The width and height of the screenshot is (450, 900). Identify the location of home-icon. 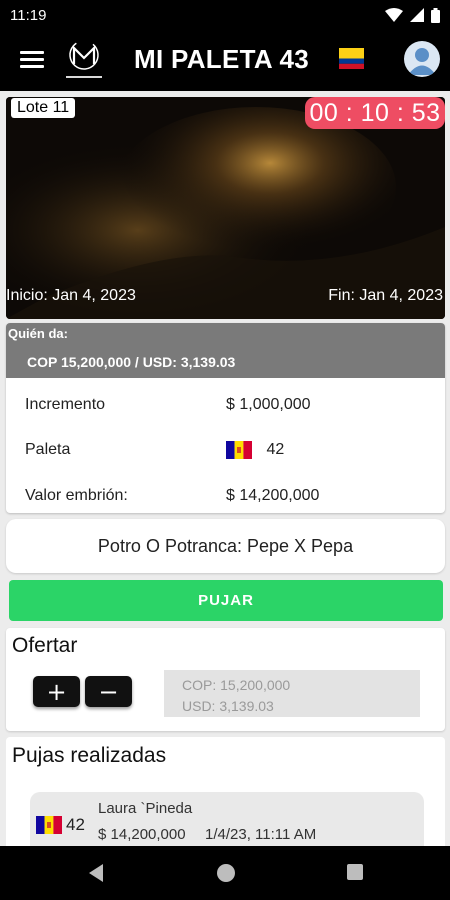
(226, 873).